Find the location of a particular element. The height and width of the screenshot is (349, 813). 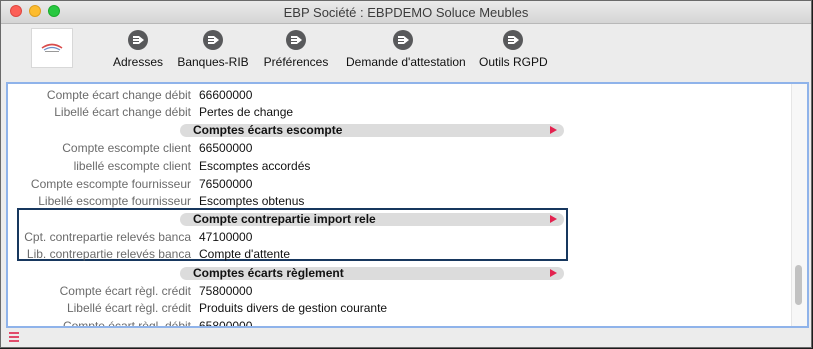

field-label: Libellé escompte fournisseur is located at coordinates (114, 201).